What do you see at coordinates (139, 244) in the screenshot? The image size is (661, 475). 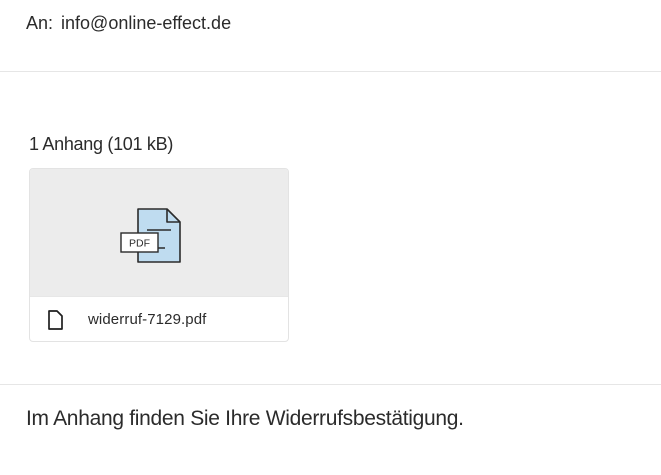 I see `pdf-badge-label: PDF` at bounding box center [139, 244].